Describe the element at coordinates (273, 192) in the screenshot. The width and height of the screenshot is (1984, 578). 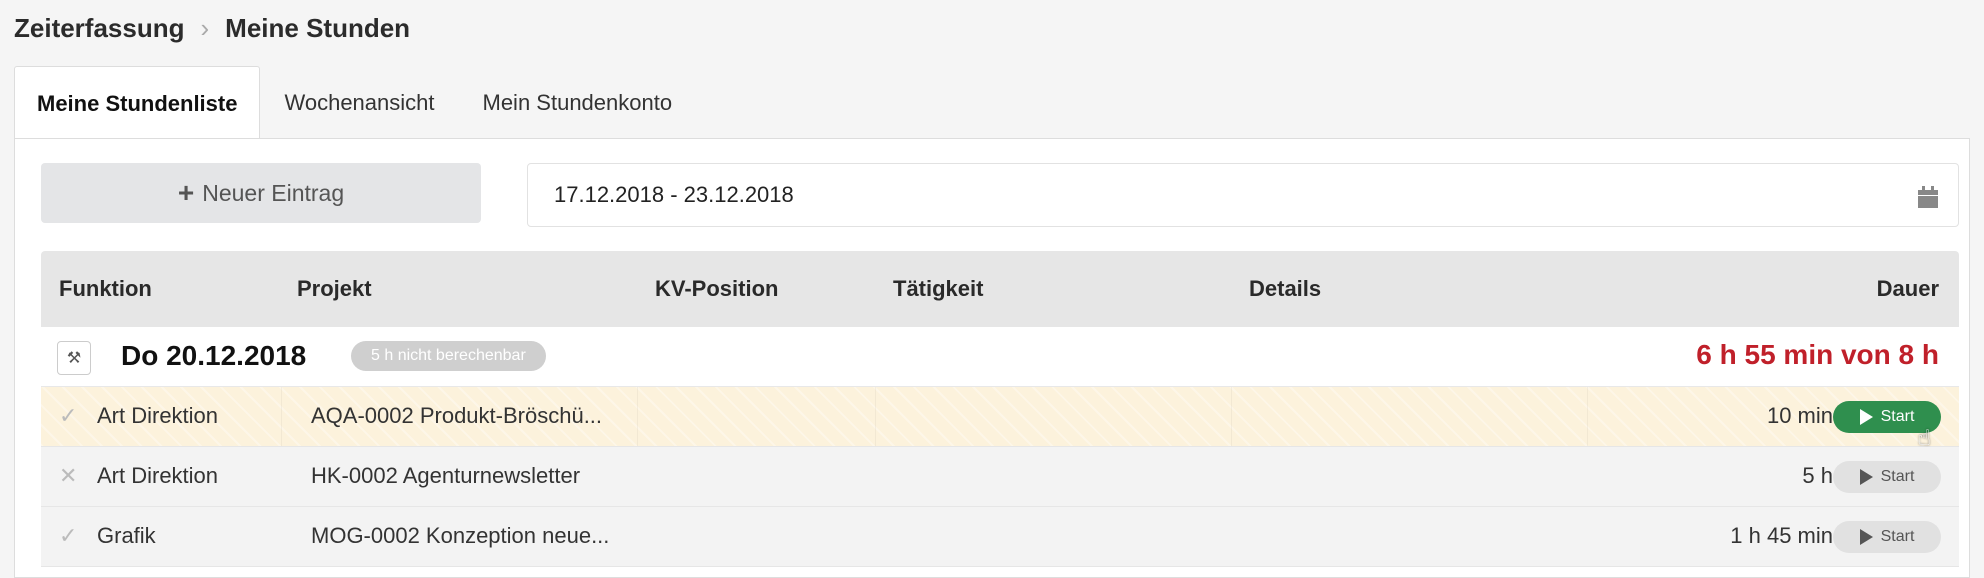
I see `new-entry-label: Neuer Eintrag` at that location.